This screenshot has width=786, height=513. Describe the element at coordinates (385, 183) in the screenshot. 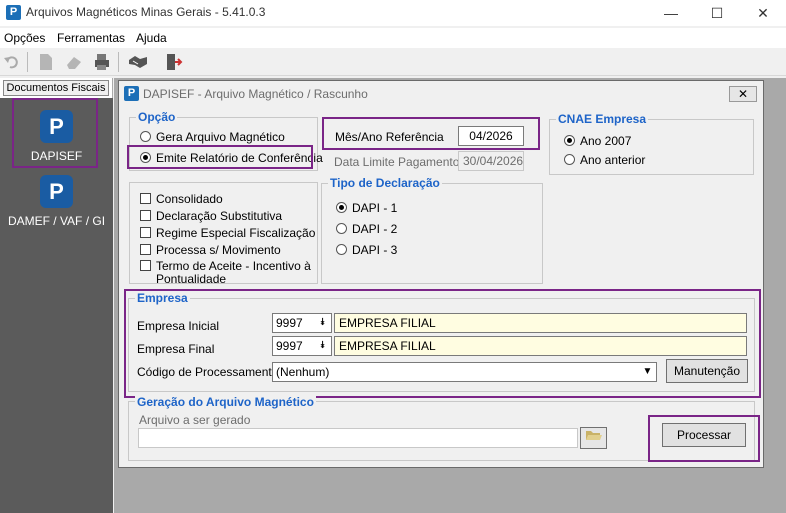

I see `tipo-group-title: Tipo de Declaração` at that location.